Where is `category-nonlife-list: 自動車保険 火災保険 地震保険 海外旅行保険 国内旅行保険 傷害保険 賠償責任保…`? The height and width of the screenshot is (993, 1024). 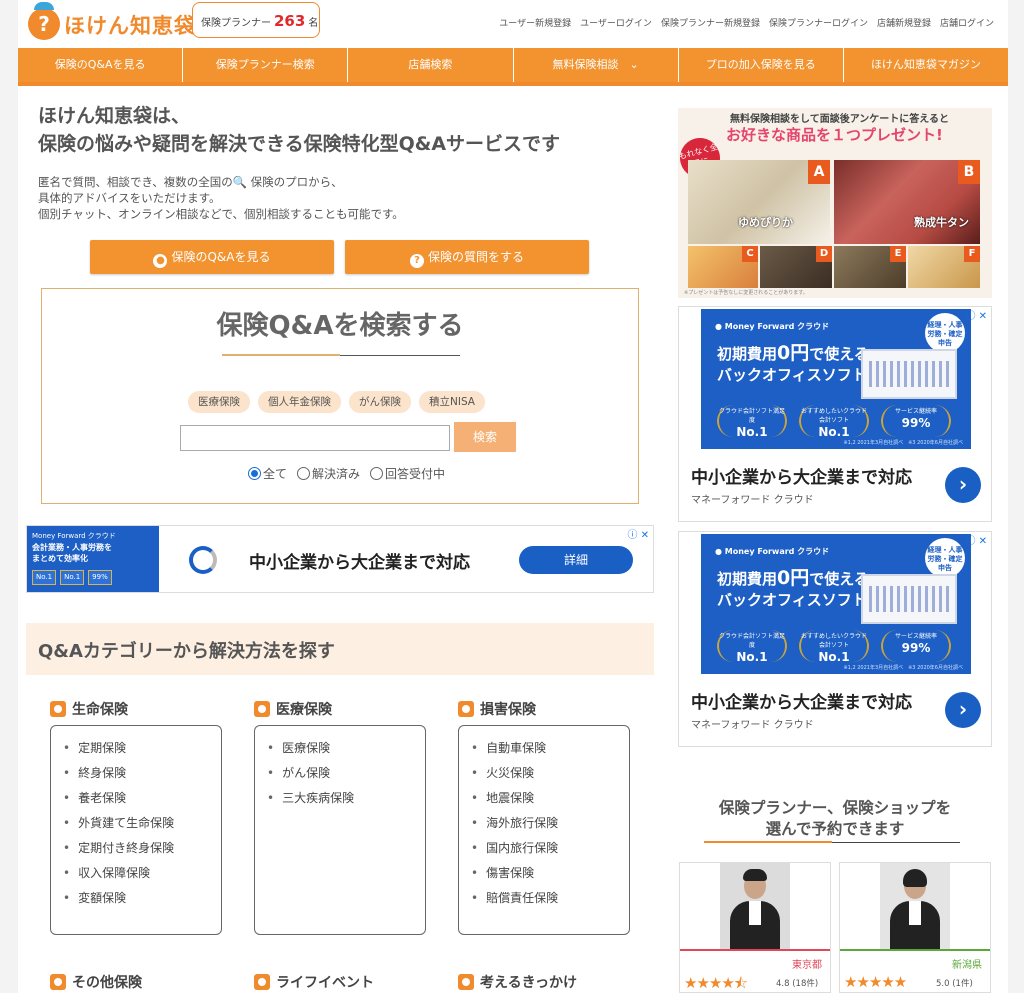 category-nonlife-list: 自動車保険 火災保険 地震保険 海外旅行保険 国内旅行保険 傷害保険 賠償責任保… is located at coordinates (544, 830).